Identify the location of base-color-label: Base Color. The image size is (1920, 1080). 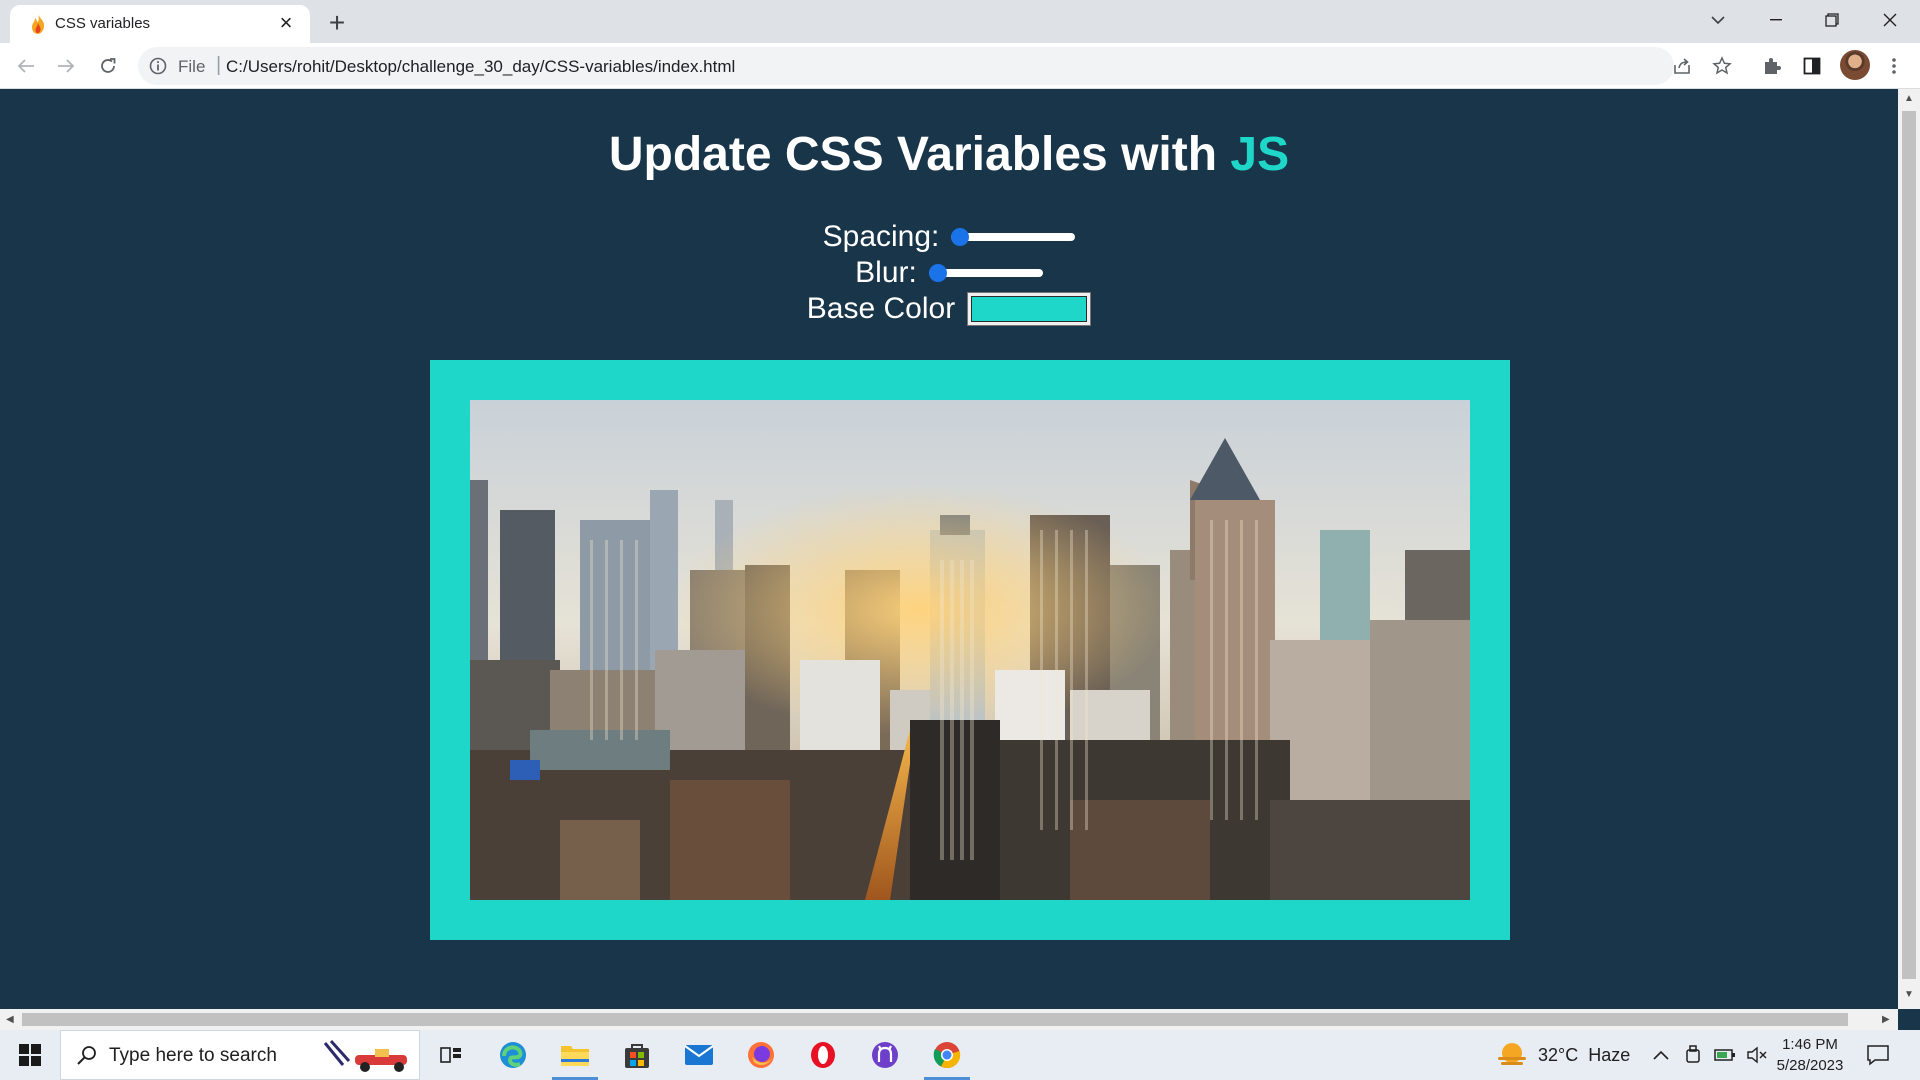
(881, 308).